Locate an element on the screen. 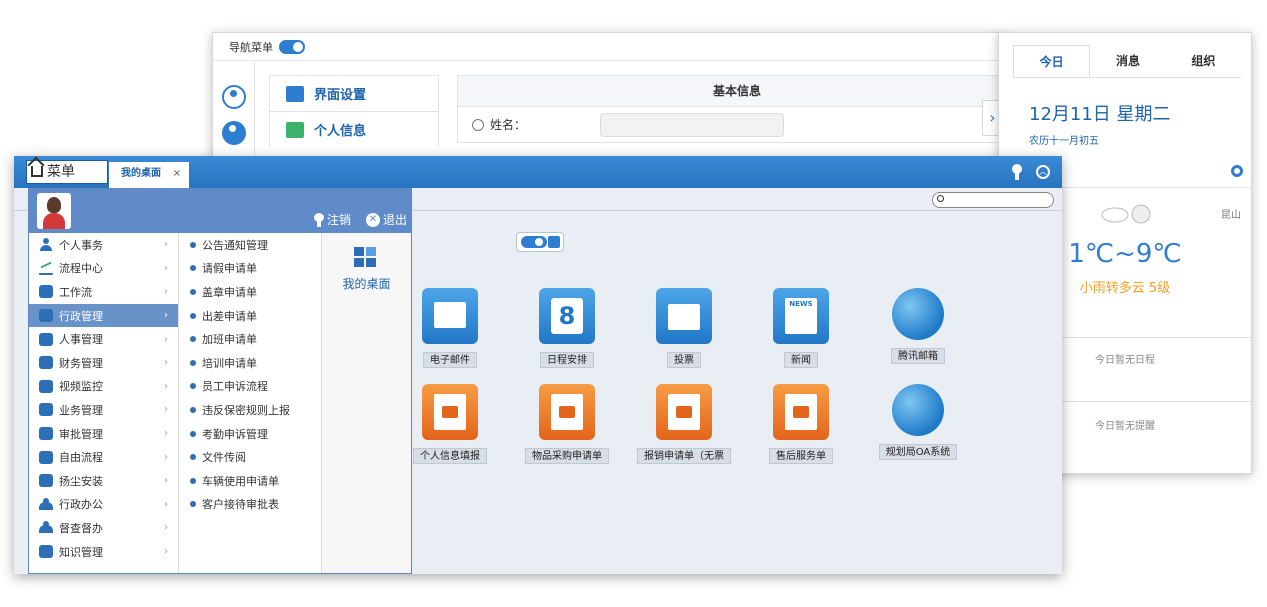  desktop-app: 售后服务单 is located at coordinates (801, 424).